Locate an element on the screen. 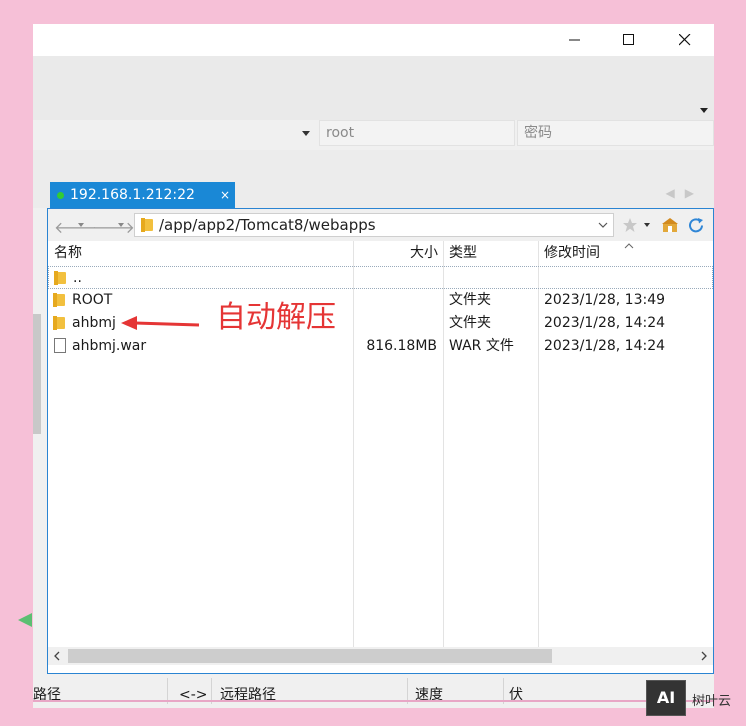 This screenshot has width=746, height=726. tab-close-icon: × is located at coordinates (225, 195).